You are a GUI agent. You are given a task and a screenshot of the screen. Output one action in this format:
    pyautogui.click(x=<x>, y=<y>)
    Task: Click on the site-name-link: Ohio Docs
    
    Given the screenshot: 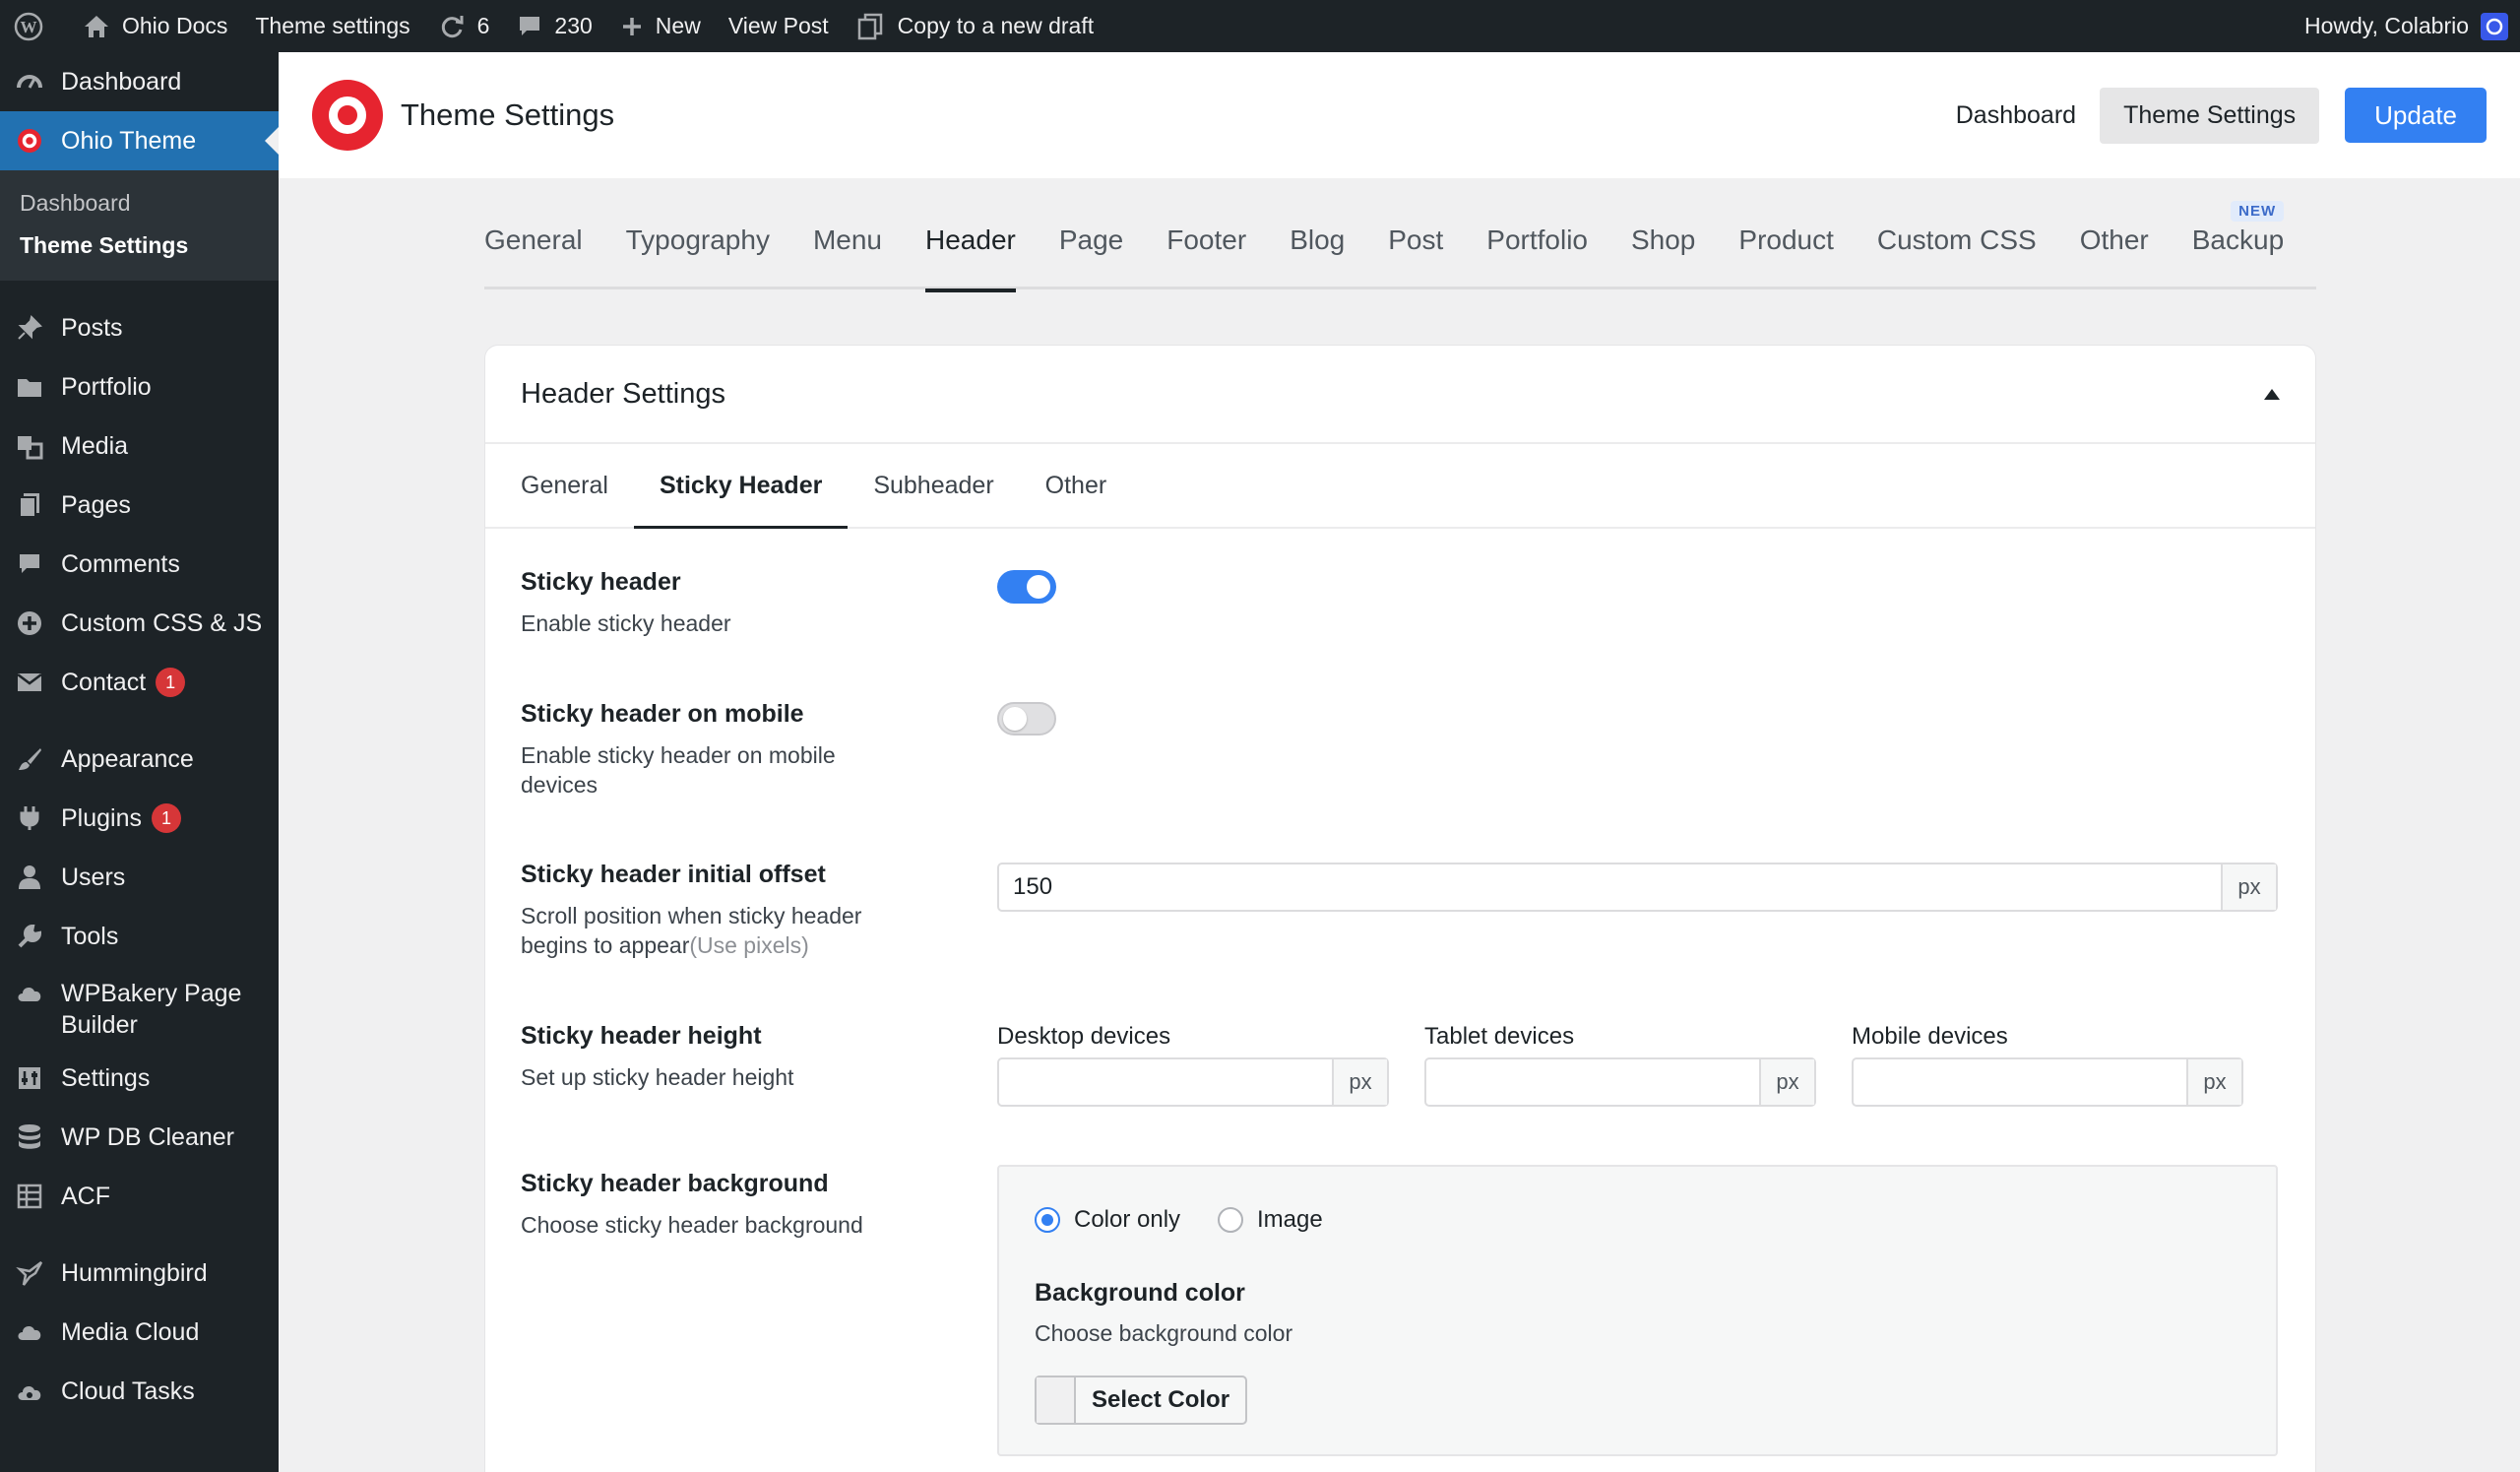 What is the action you would take?
    pyautogui.click(x=155, y=26)
    